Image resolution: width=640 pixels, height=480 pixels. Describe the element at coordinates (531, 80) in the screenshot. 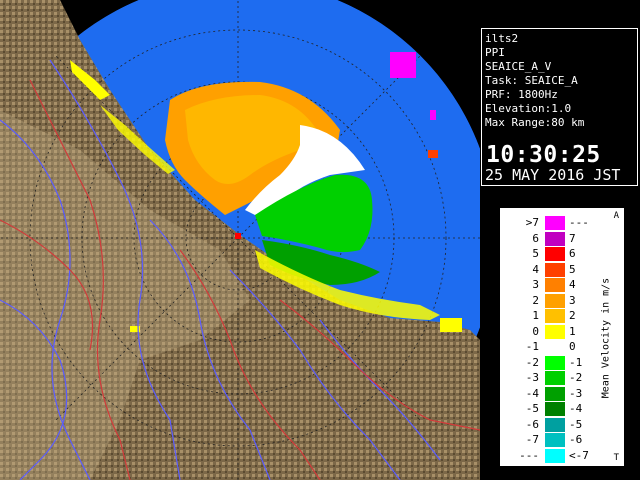

I see `task-name: Task: SEAICE_A` at that location.